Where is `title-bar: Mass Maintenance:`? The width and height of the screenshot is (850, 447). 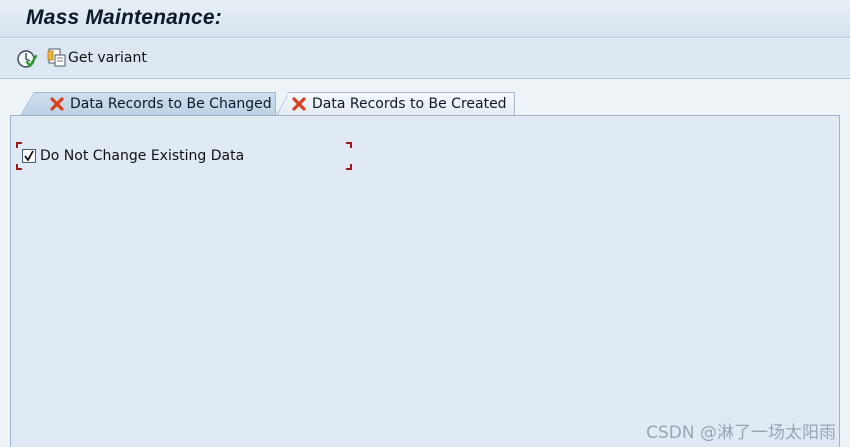 title-bar: Mass Maintenance: is located at coordinates (425, 19).